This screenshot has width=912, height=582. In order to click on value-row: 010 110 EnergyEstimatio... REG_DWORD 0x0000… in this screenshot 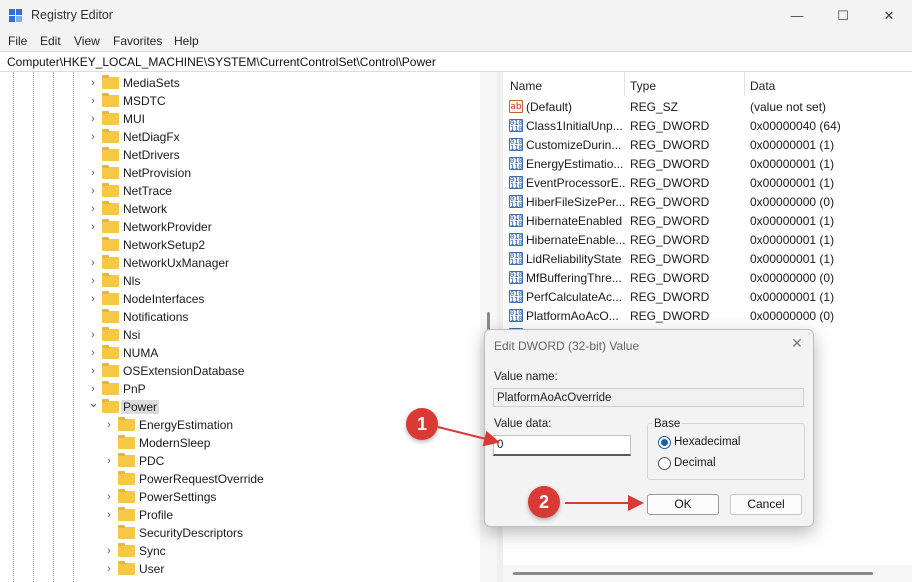, I will do `click(707, 163)`.